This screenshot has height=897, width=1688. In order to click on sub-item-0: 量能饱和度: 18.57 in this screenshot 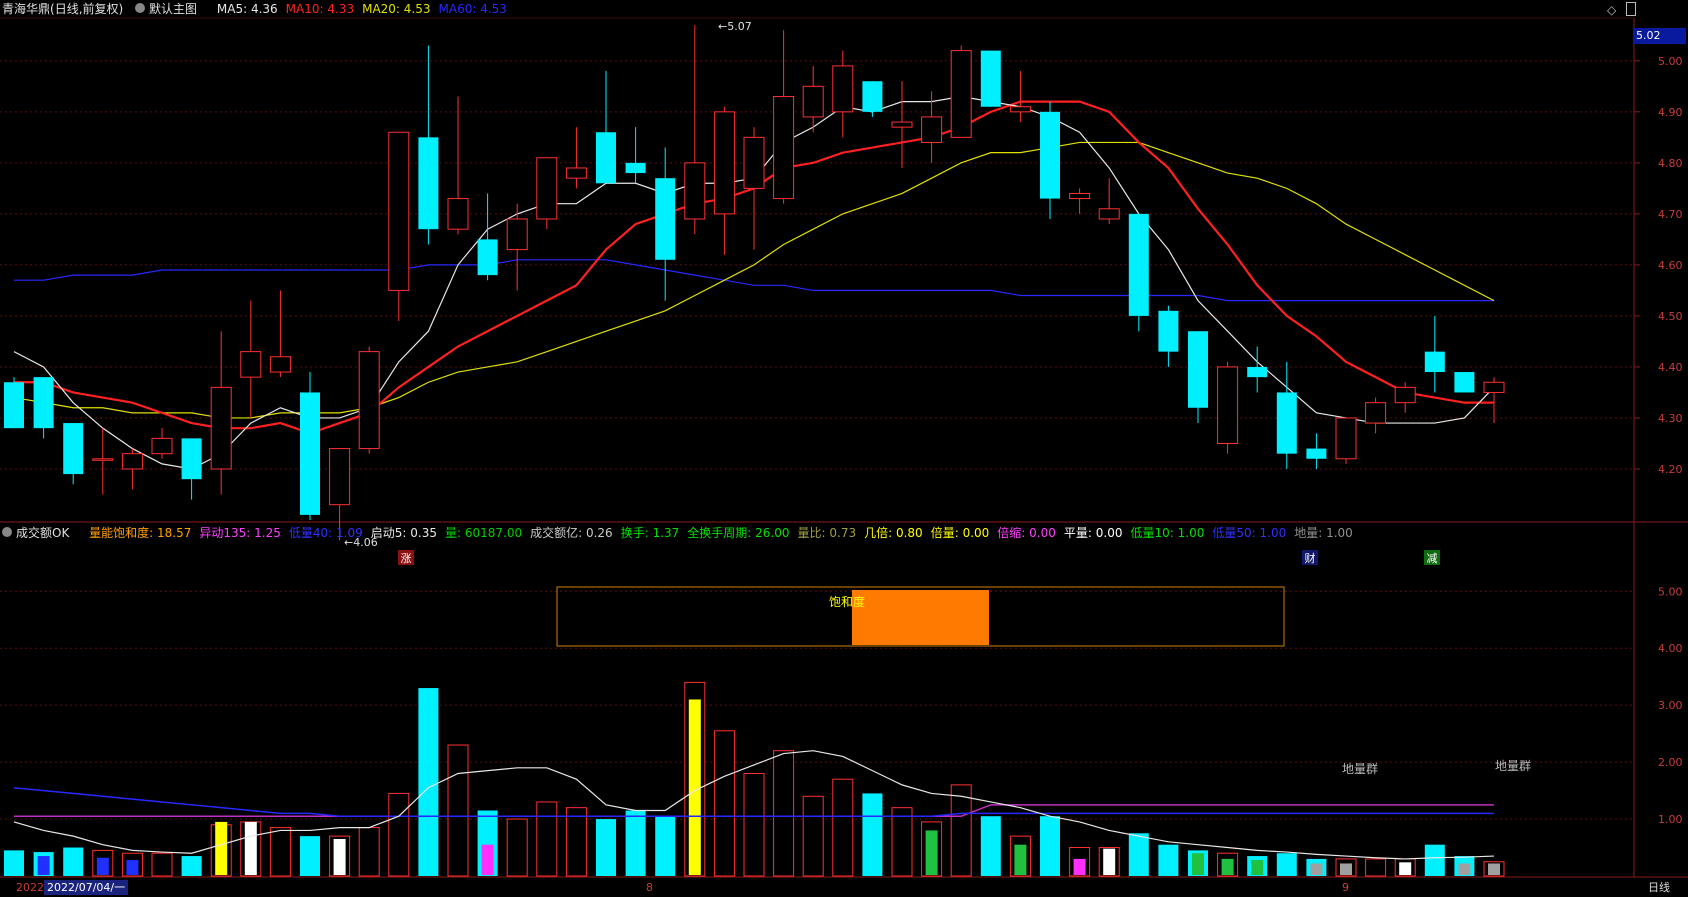, I will do `click(140, 533)`.